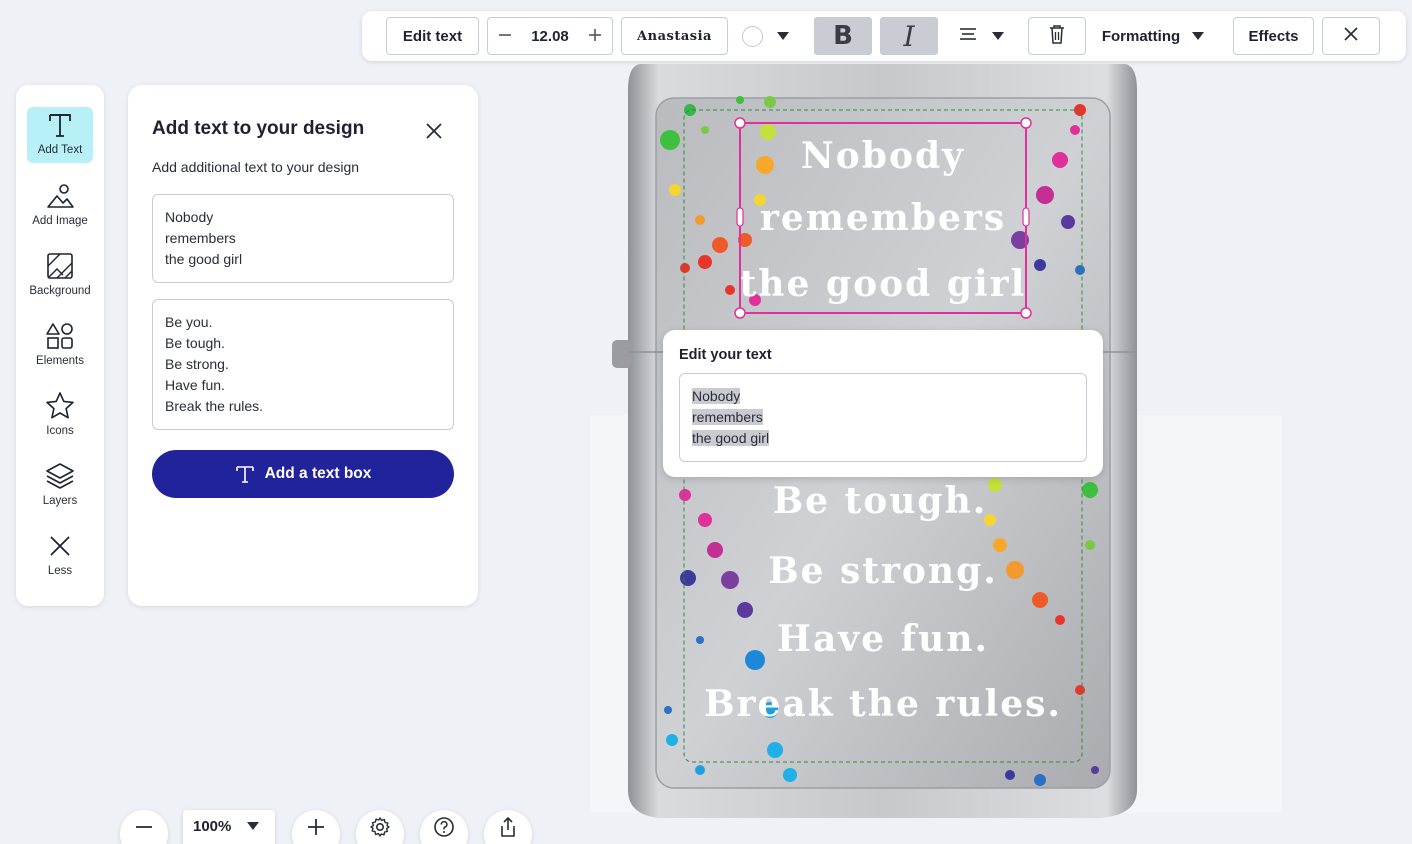 This screenshot has width=1412, height=844. I want to click on text-line: Be you., so click(189, 322).